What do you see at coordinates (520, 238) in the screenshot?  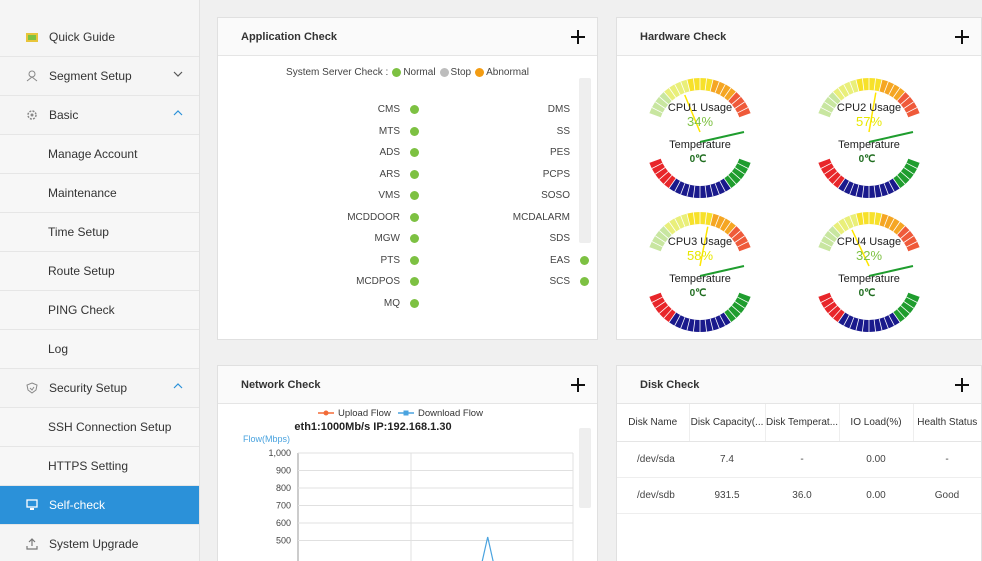 I see `service-sds: SDS` at bounding box center [520, 238].